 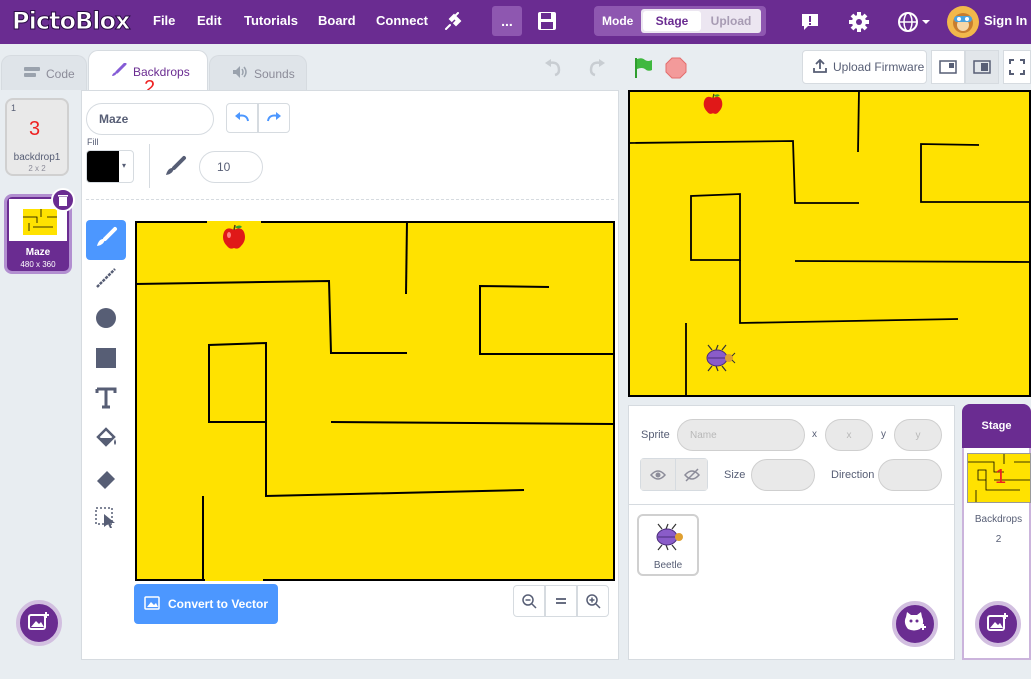 What do you see at coordinates (37, 168) in the screenshot?
I see `backdrop-size-1: 2 x 2` at bounding box center [37, 168].